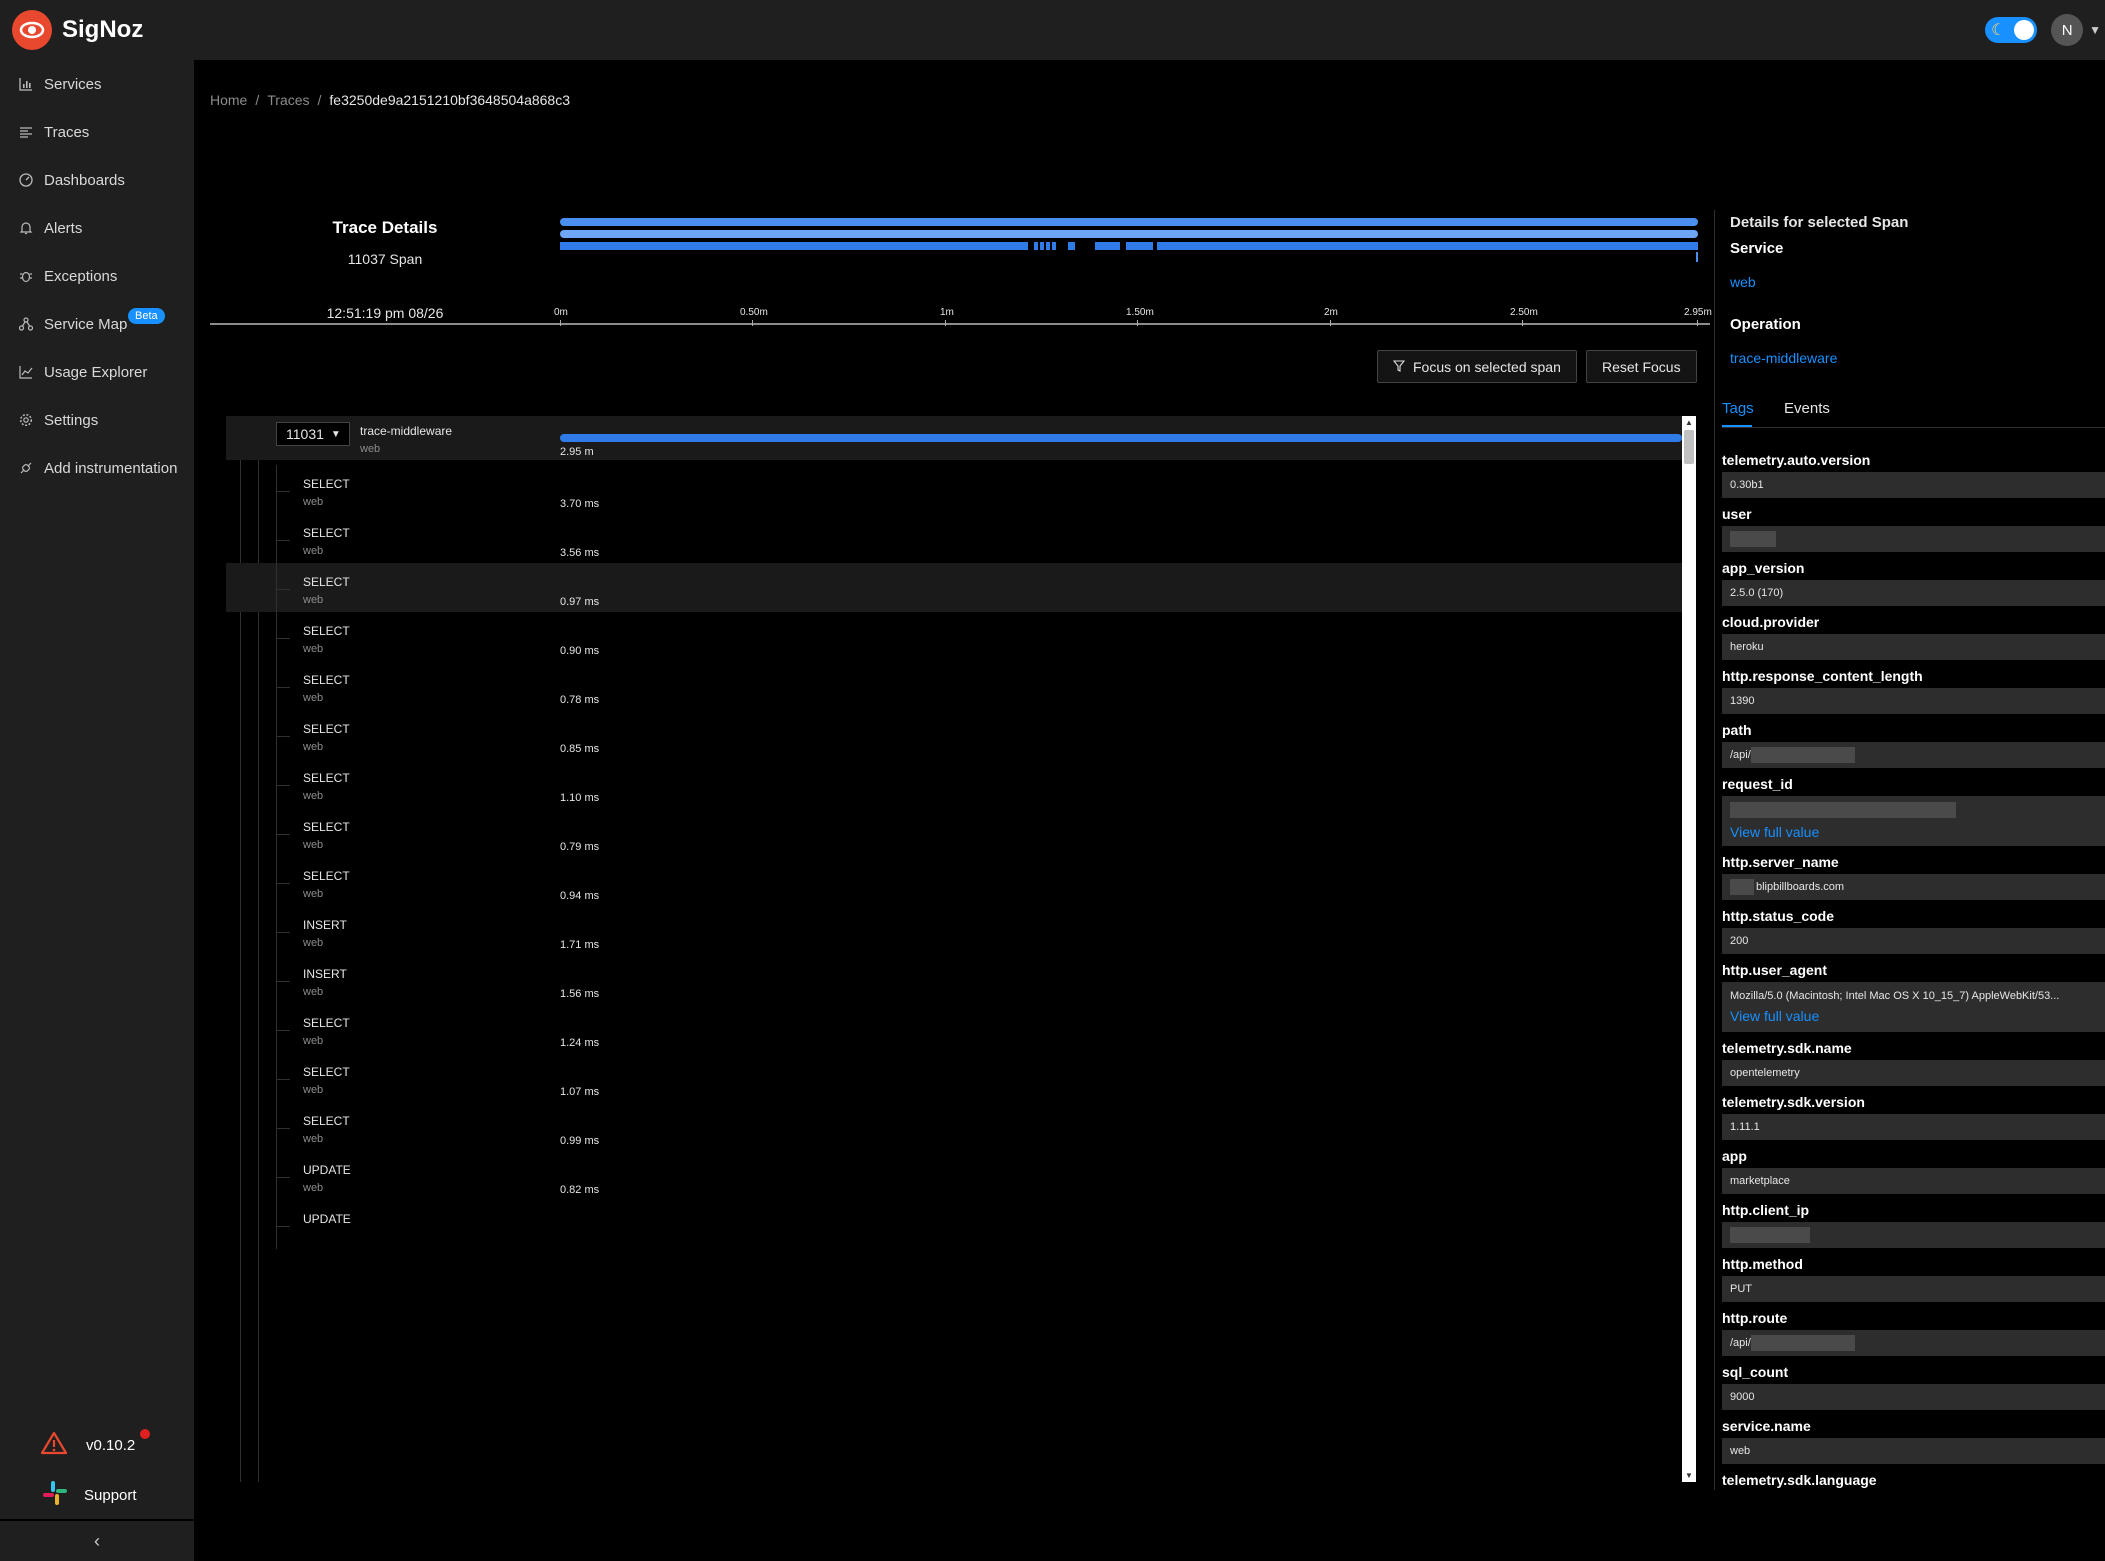  Describe the element at coordinates (1487, 366) in the screenshot. I see `focus-span-label: Focus on selected span` at that location.